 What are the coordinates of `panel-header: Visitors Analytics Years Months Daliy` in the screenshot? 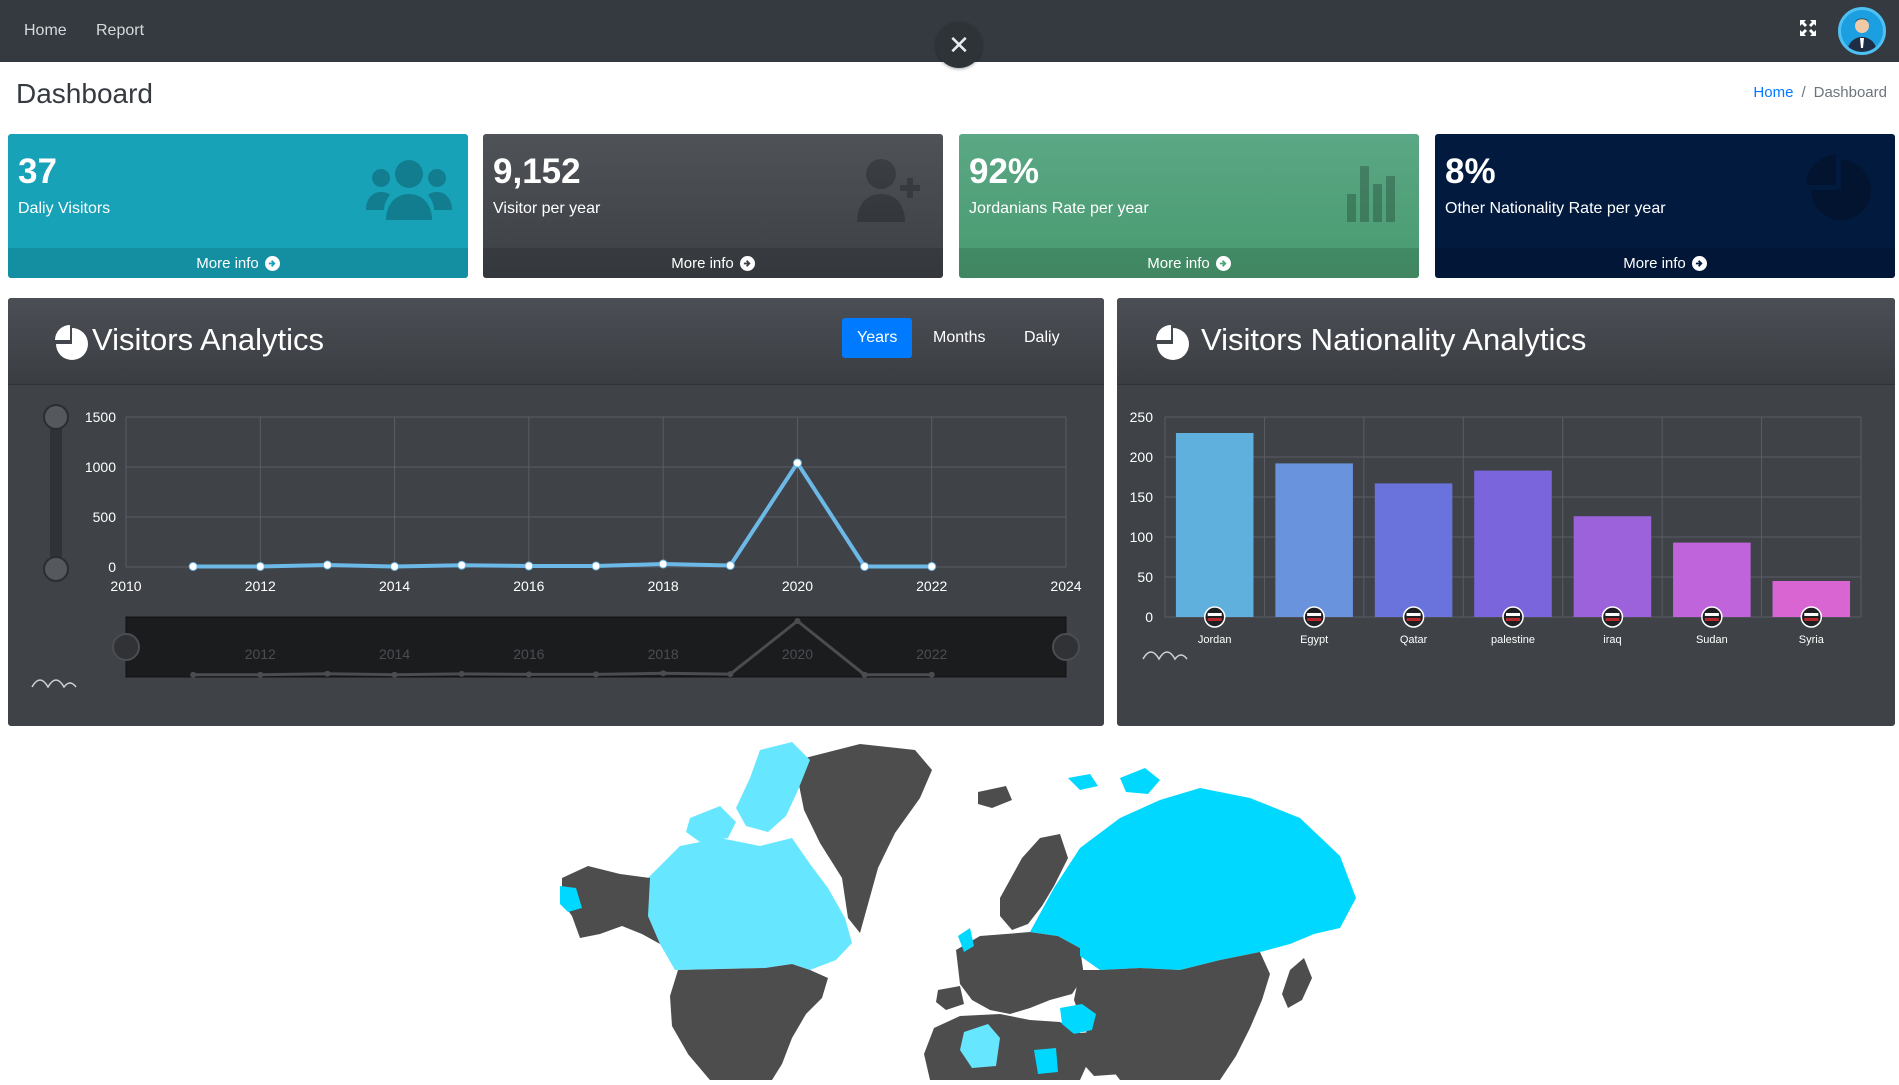 It's located at (556, 341).